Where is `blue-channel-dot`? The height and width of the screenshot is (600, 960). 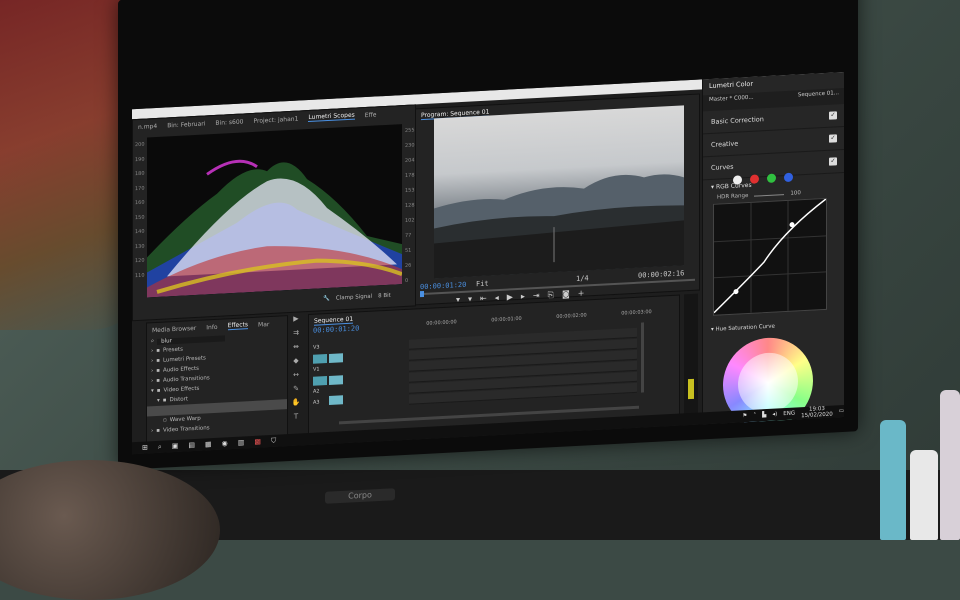
blue-channel-dot is located at coordinates (788, 177).